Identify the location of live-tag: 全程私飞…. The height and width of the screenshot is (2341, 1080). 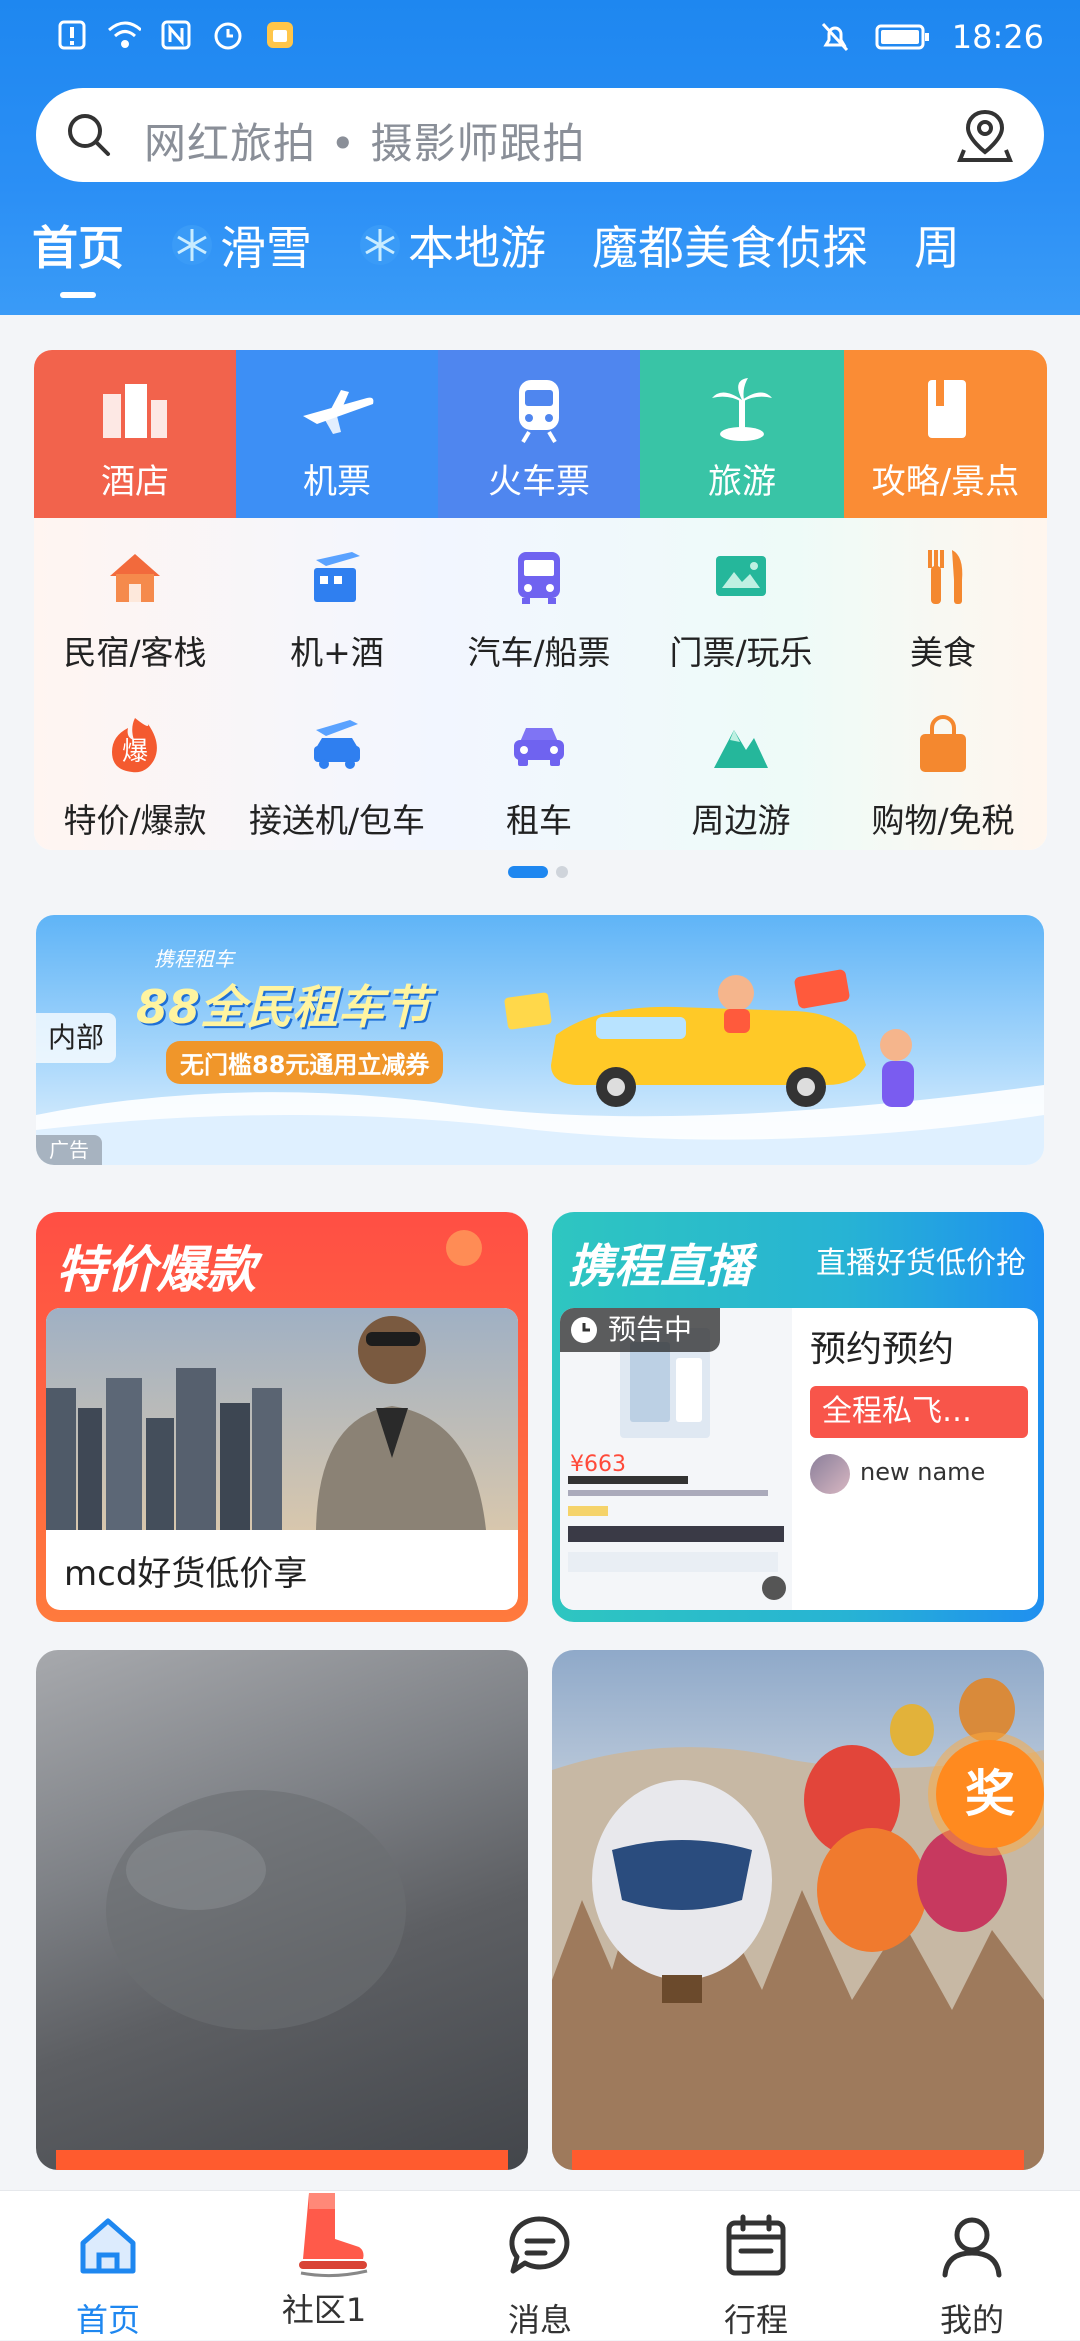
(919, 1412).